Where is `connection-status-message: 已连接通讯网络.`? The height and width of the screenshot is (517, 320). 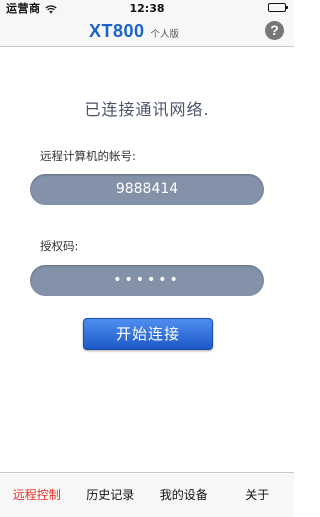 connection-status-message: 已连接通讯网络. is located at coordinates (147, 109).